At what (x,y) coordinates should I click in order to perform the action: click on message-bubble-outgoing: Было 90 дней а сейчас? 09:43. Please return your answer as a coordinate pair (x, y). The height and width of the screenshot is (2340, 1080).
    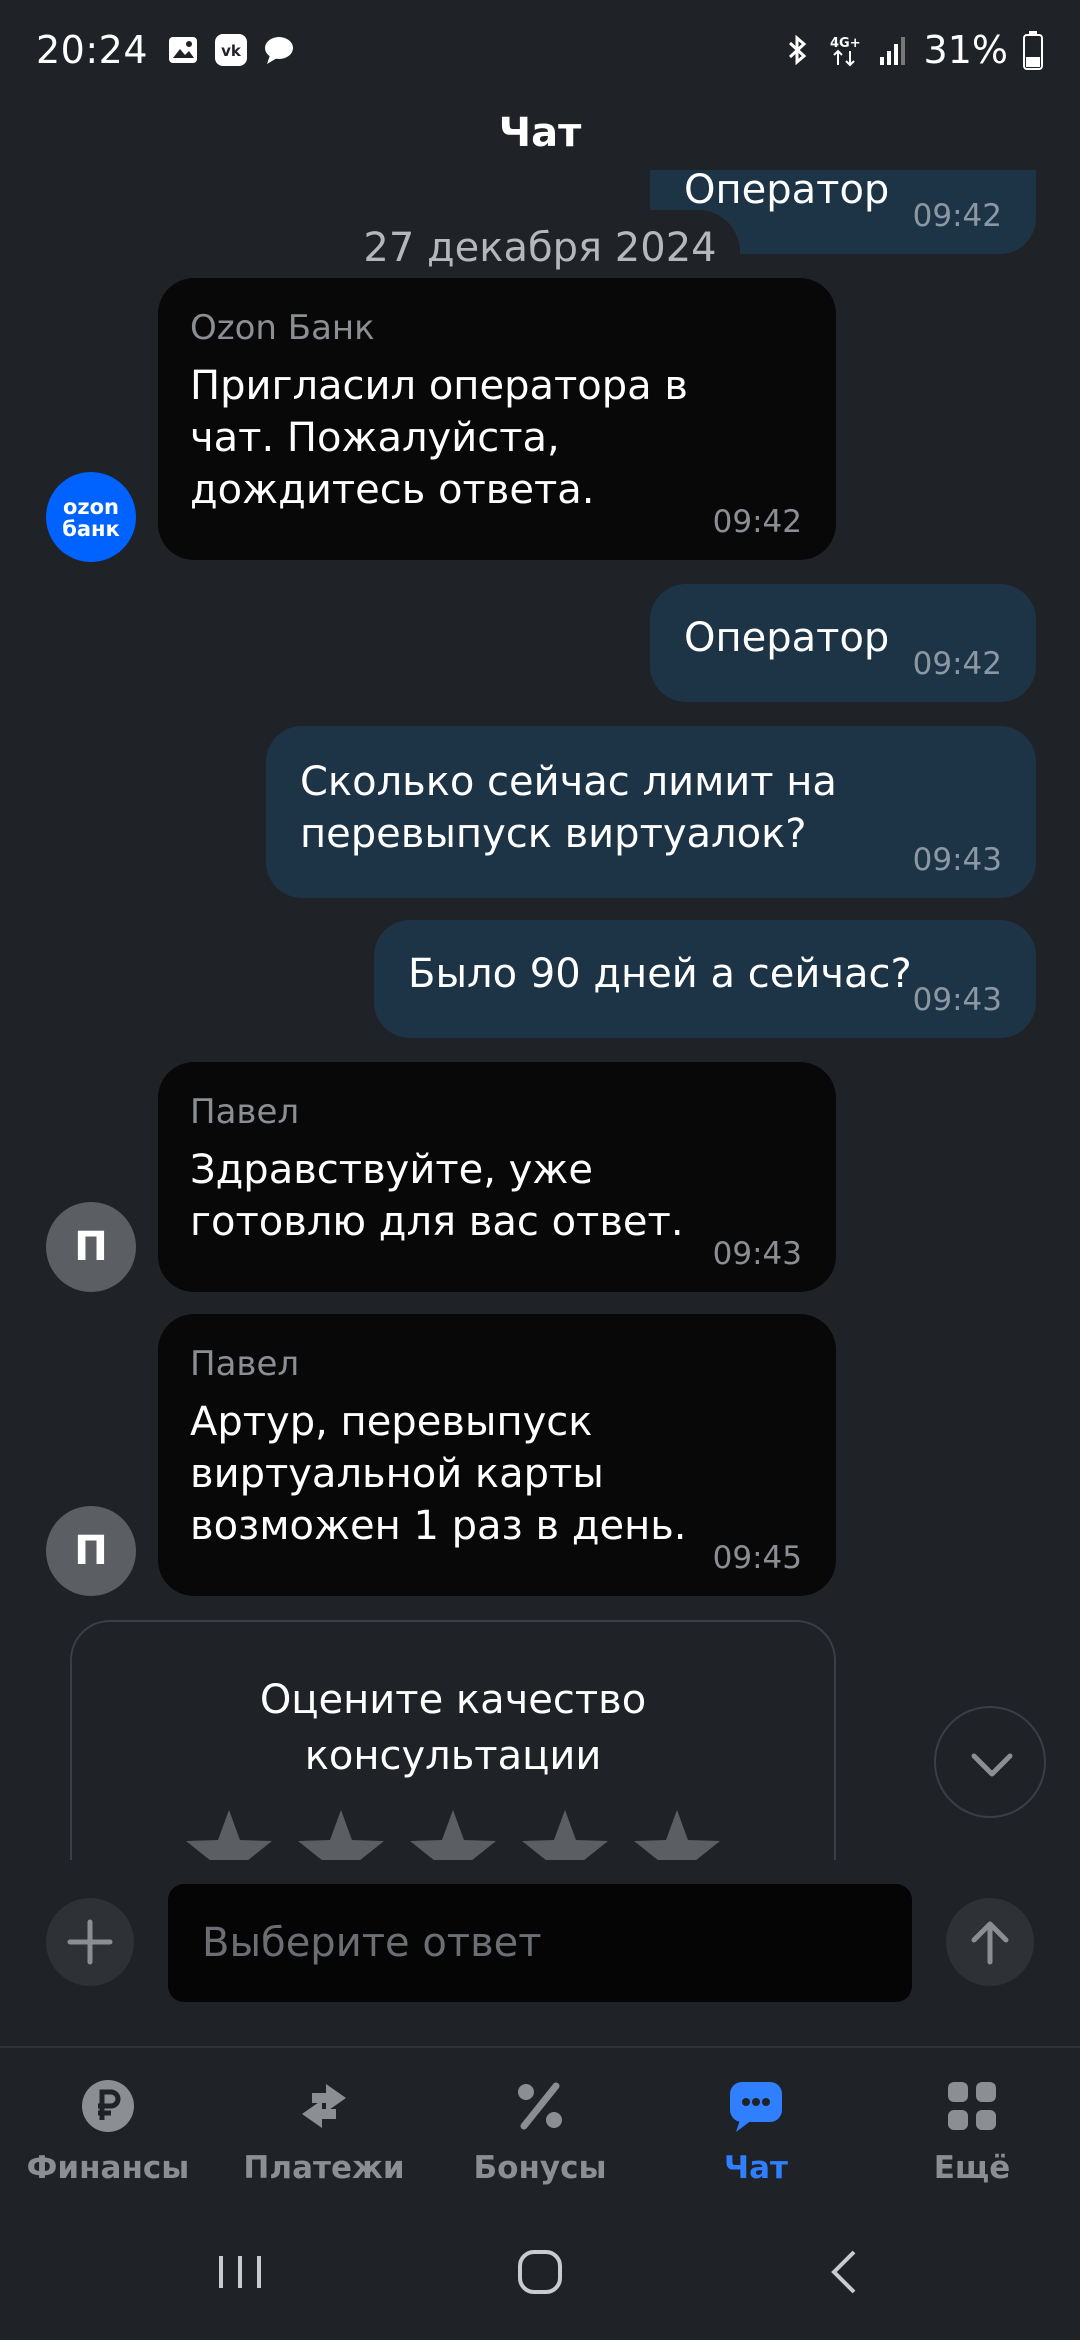
    Looking at the image, I should click on (705, 979).